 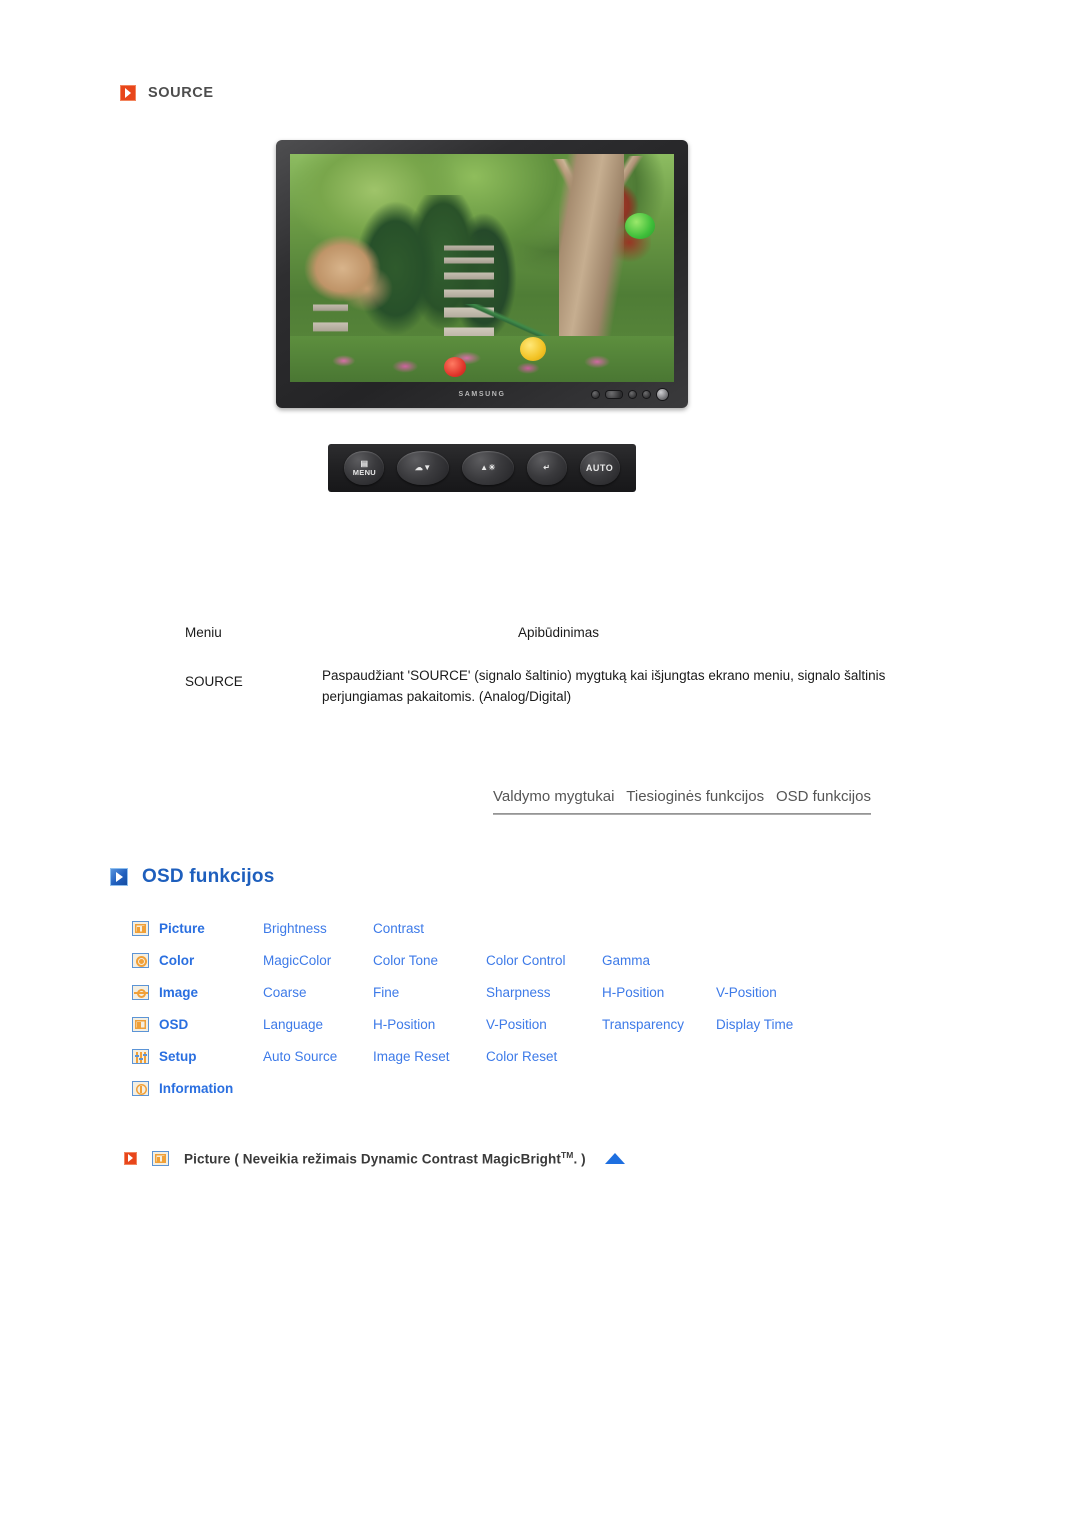 What do you see at coordinates (214, 681) in the screenshot?
I see `table-cell-menu: SOURCE` at bounding box center [214, 681].